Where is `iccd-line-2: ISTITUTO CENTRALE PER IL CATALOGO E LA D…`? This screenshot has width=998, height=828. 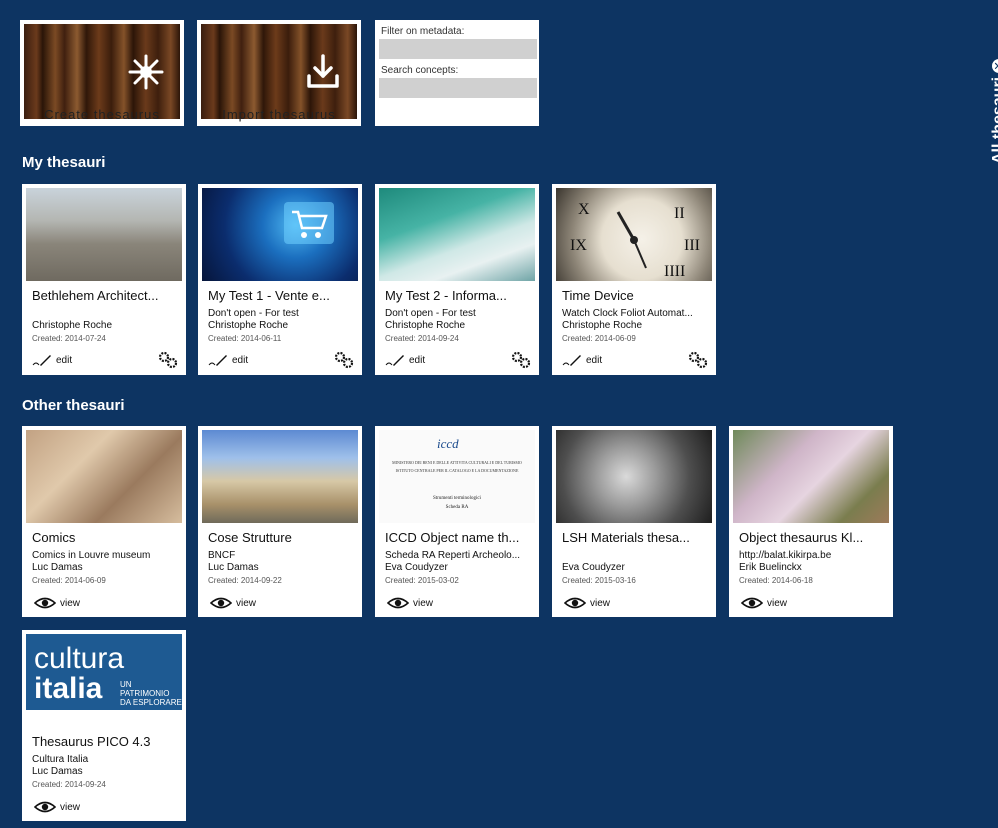 iccd-line-2: ISTITUTO CENTRALE PER IL CATALOGO E LA D… is located at coordinates (457, 470).